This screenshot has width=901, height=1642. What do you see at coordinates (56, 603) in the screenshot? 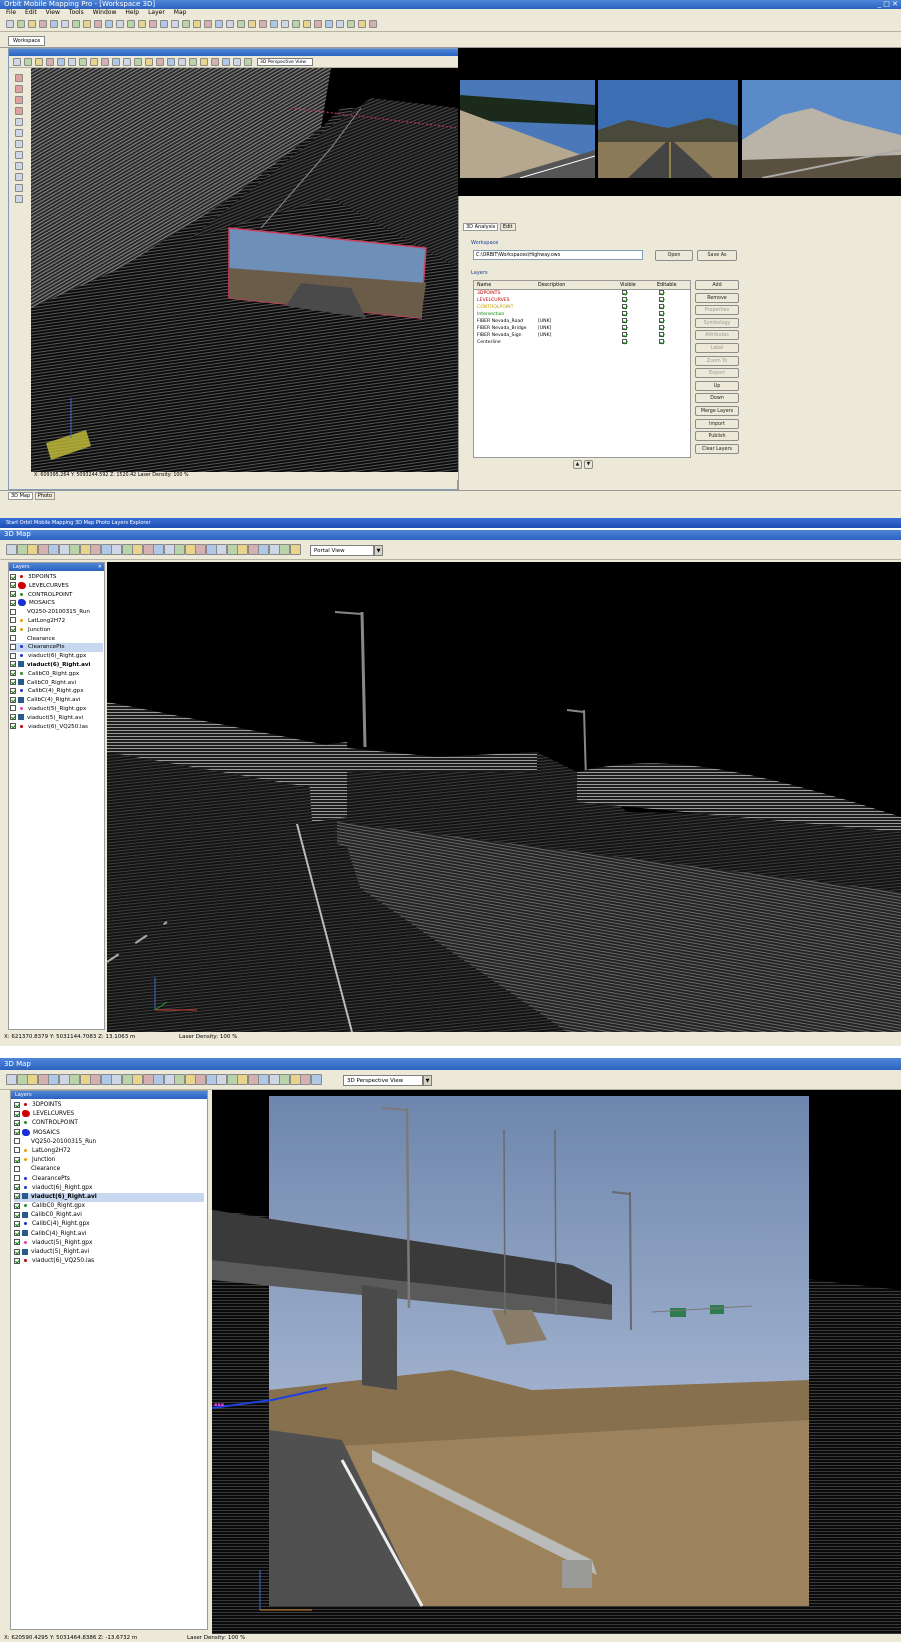
I see `layer-item: MOSAICS` at bounding box center [56, 603].